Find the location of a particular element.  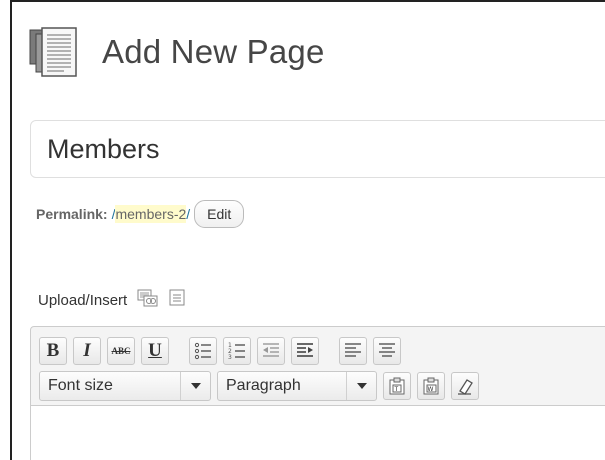

bold-label: B is located at coordinates (53, 350).